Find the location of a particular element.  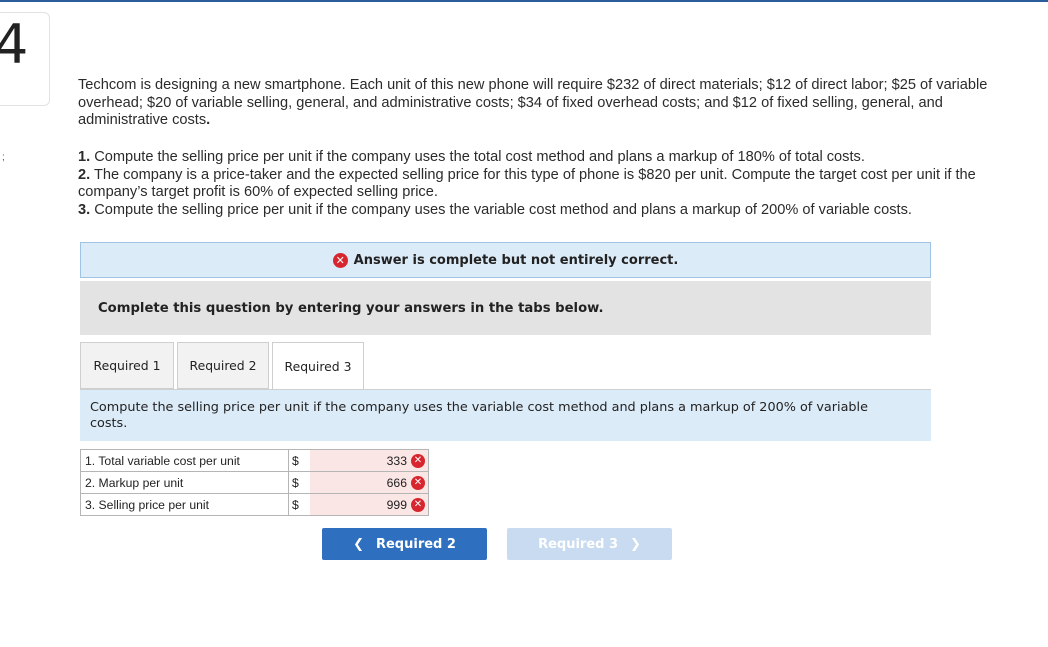

answer-input: 666 ✕ is located at coordinates (369, 482).